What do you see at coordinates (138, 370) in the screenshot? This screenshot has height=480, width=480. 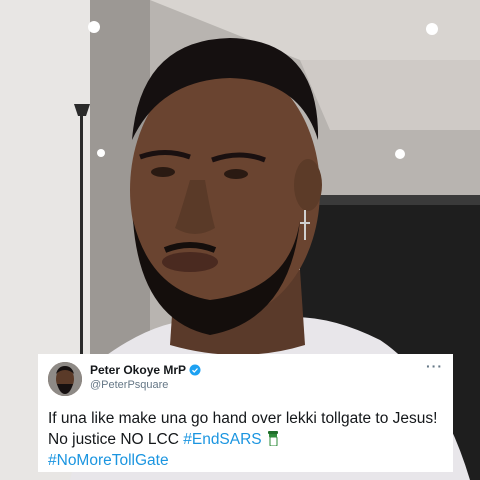 I see `display-name: Peter Okoye MrP` at bounding box center [138, 370].